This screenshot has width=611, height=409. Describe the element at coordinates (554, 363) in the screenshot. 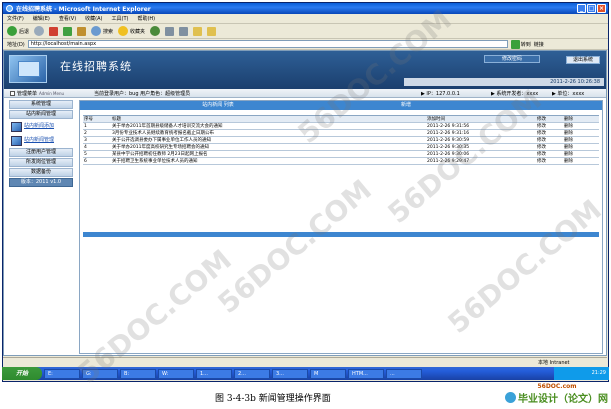

I see `security-zone: 本地 Intranet` at that location.